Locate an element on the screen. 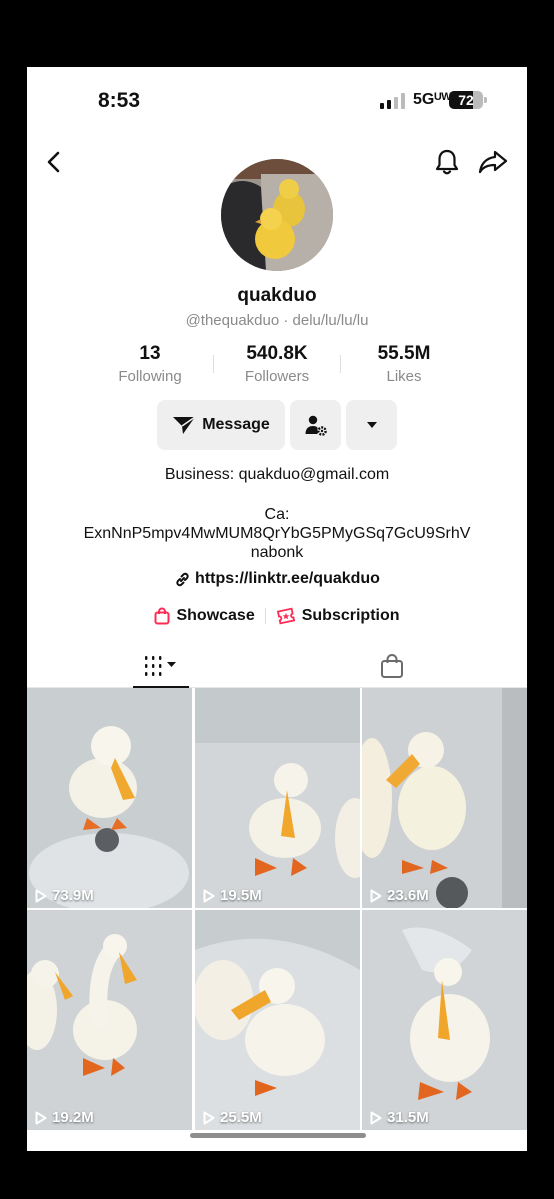  video-views: 25.5M is located at coordinates (232, 1117).